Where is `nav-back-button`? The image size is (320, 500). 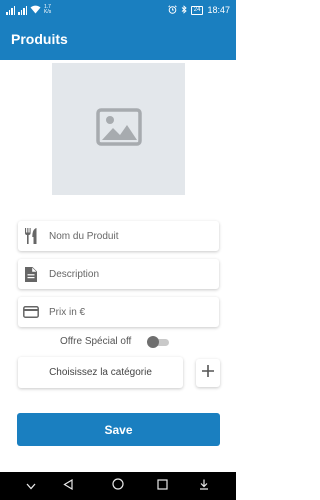 nav-back-button is located at coordinates (68, 486).